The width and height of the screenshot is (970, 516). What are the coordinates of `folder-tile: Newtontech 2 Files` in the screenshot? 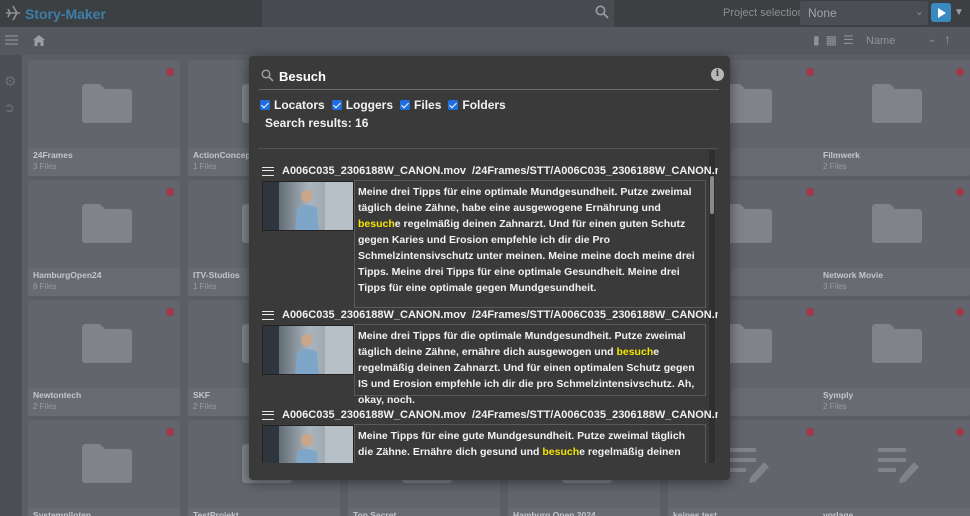 It's located at (104, 358).